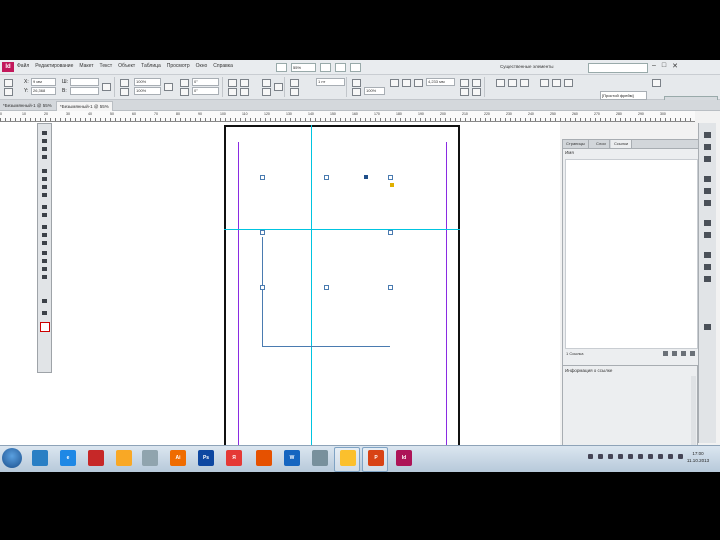 This screenshot has width=720, height=540. Describe the element at coordinates (44, 243) in the screenshot. I see `gradient-tool-icon` at that location.